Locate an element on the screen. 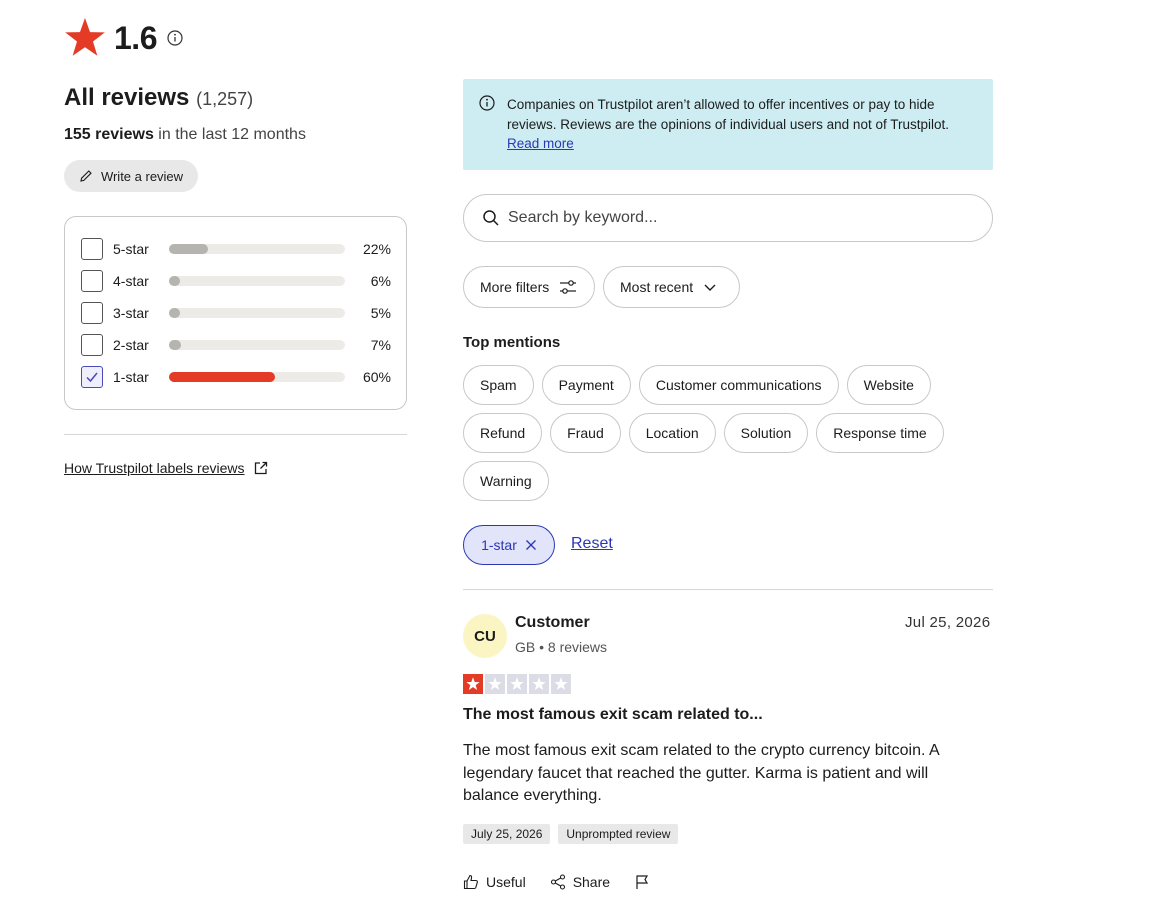 This screenshot has height=914, width=1167. labels-info-link: How Trustpilot labels reviews is located at coordinates (166, 468).